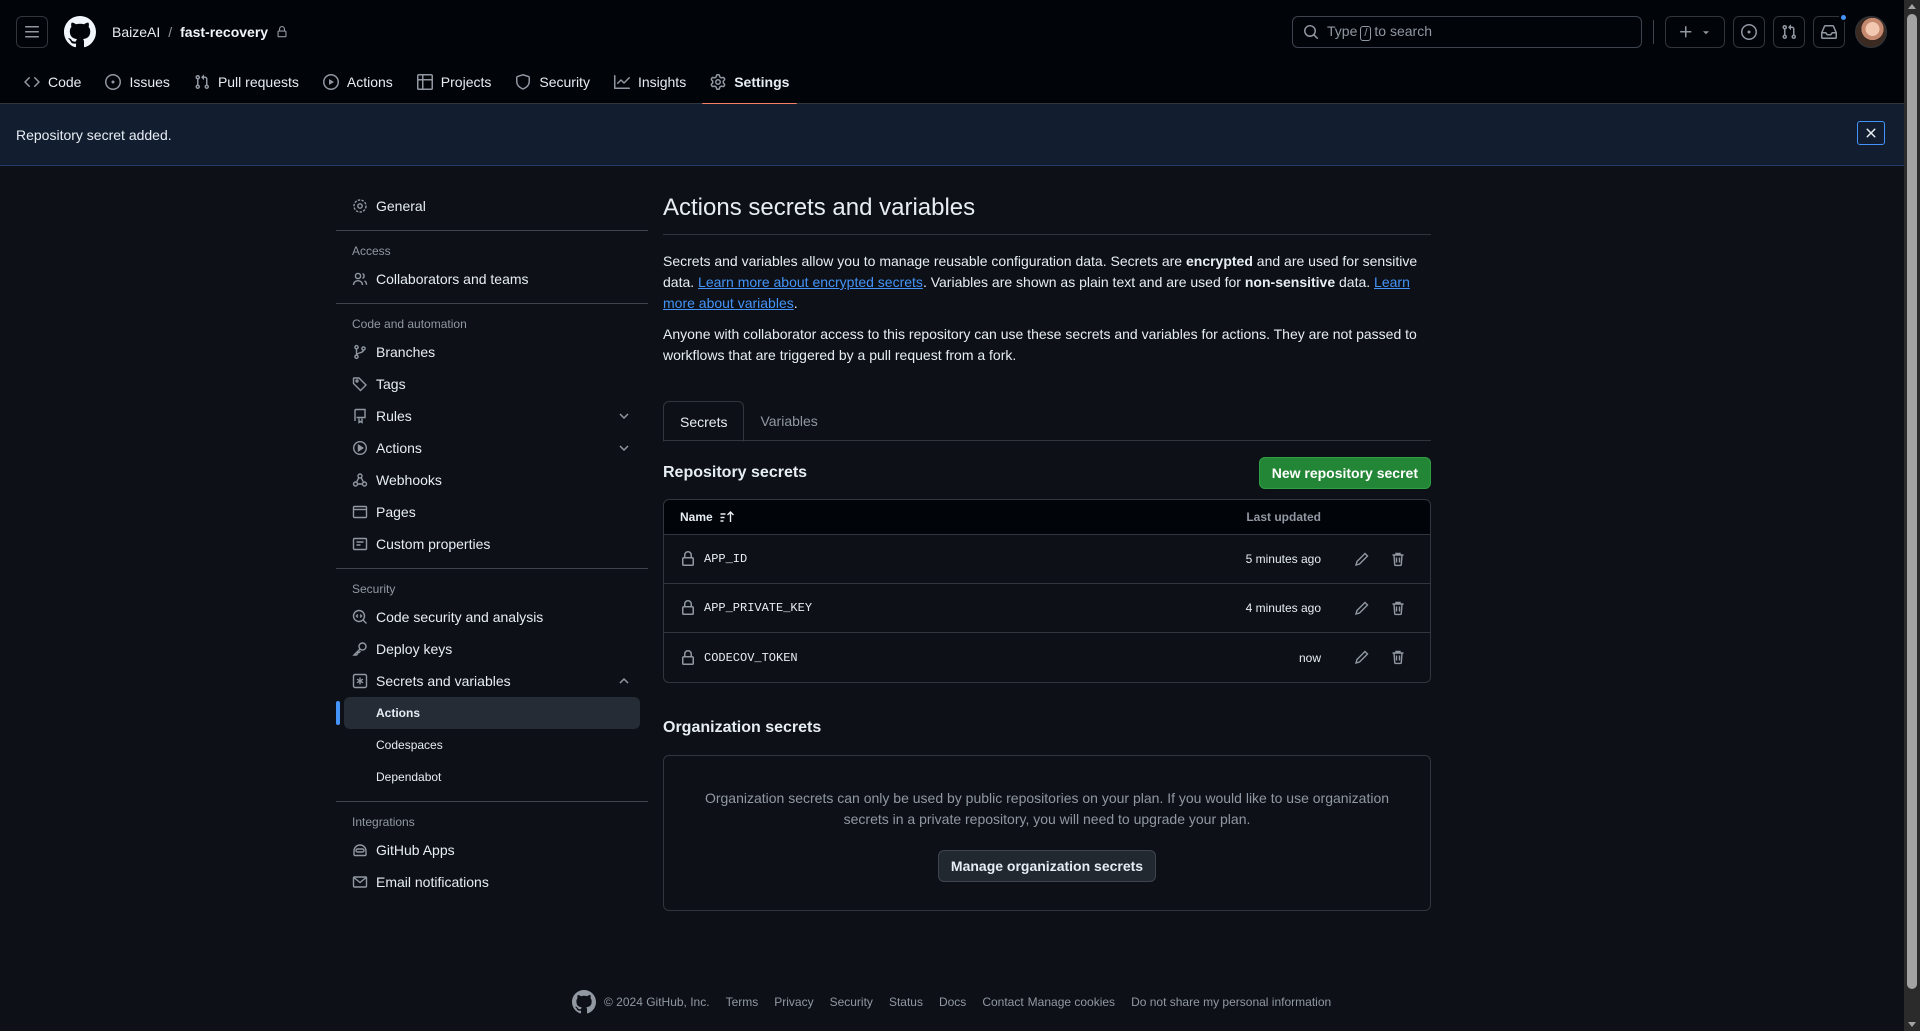 The image size is (1920, 1031). I want to click on table-row: APP_PRIVATE_KEY 4 minutes ago, so click(1047, 608).